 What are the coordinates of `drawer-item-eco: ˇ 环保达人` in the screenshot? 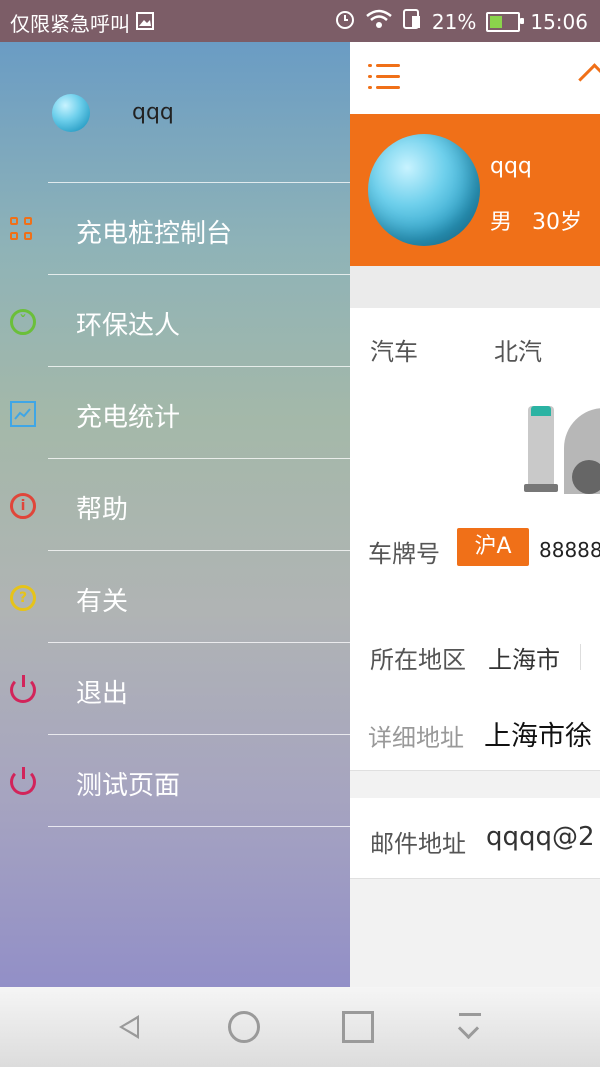 It's located at (175, 321).